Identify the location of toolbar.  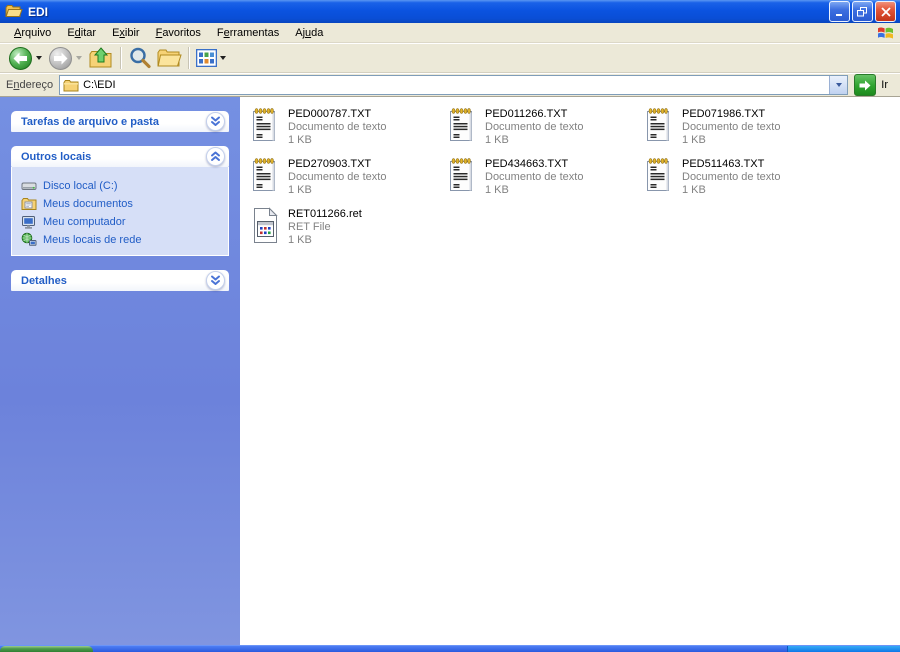
(450, 58).